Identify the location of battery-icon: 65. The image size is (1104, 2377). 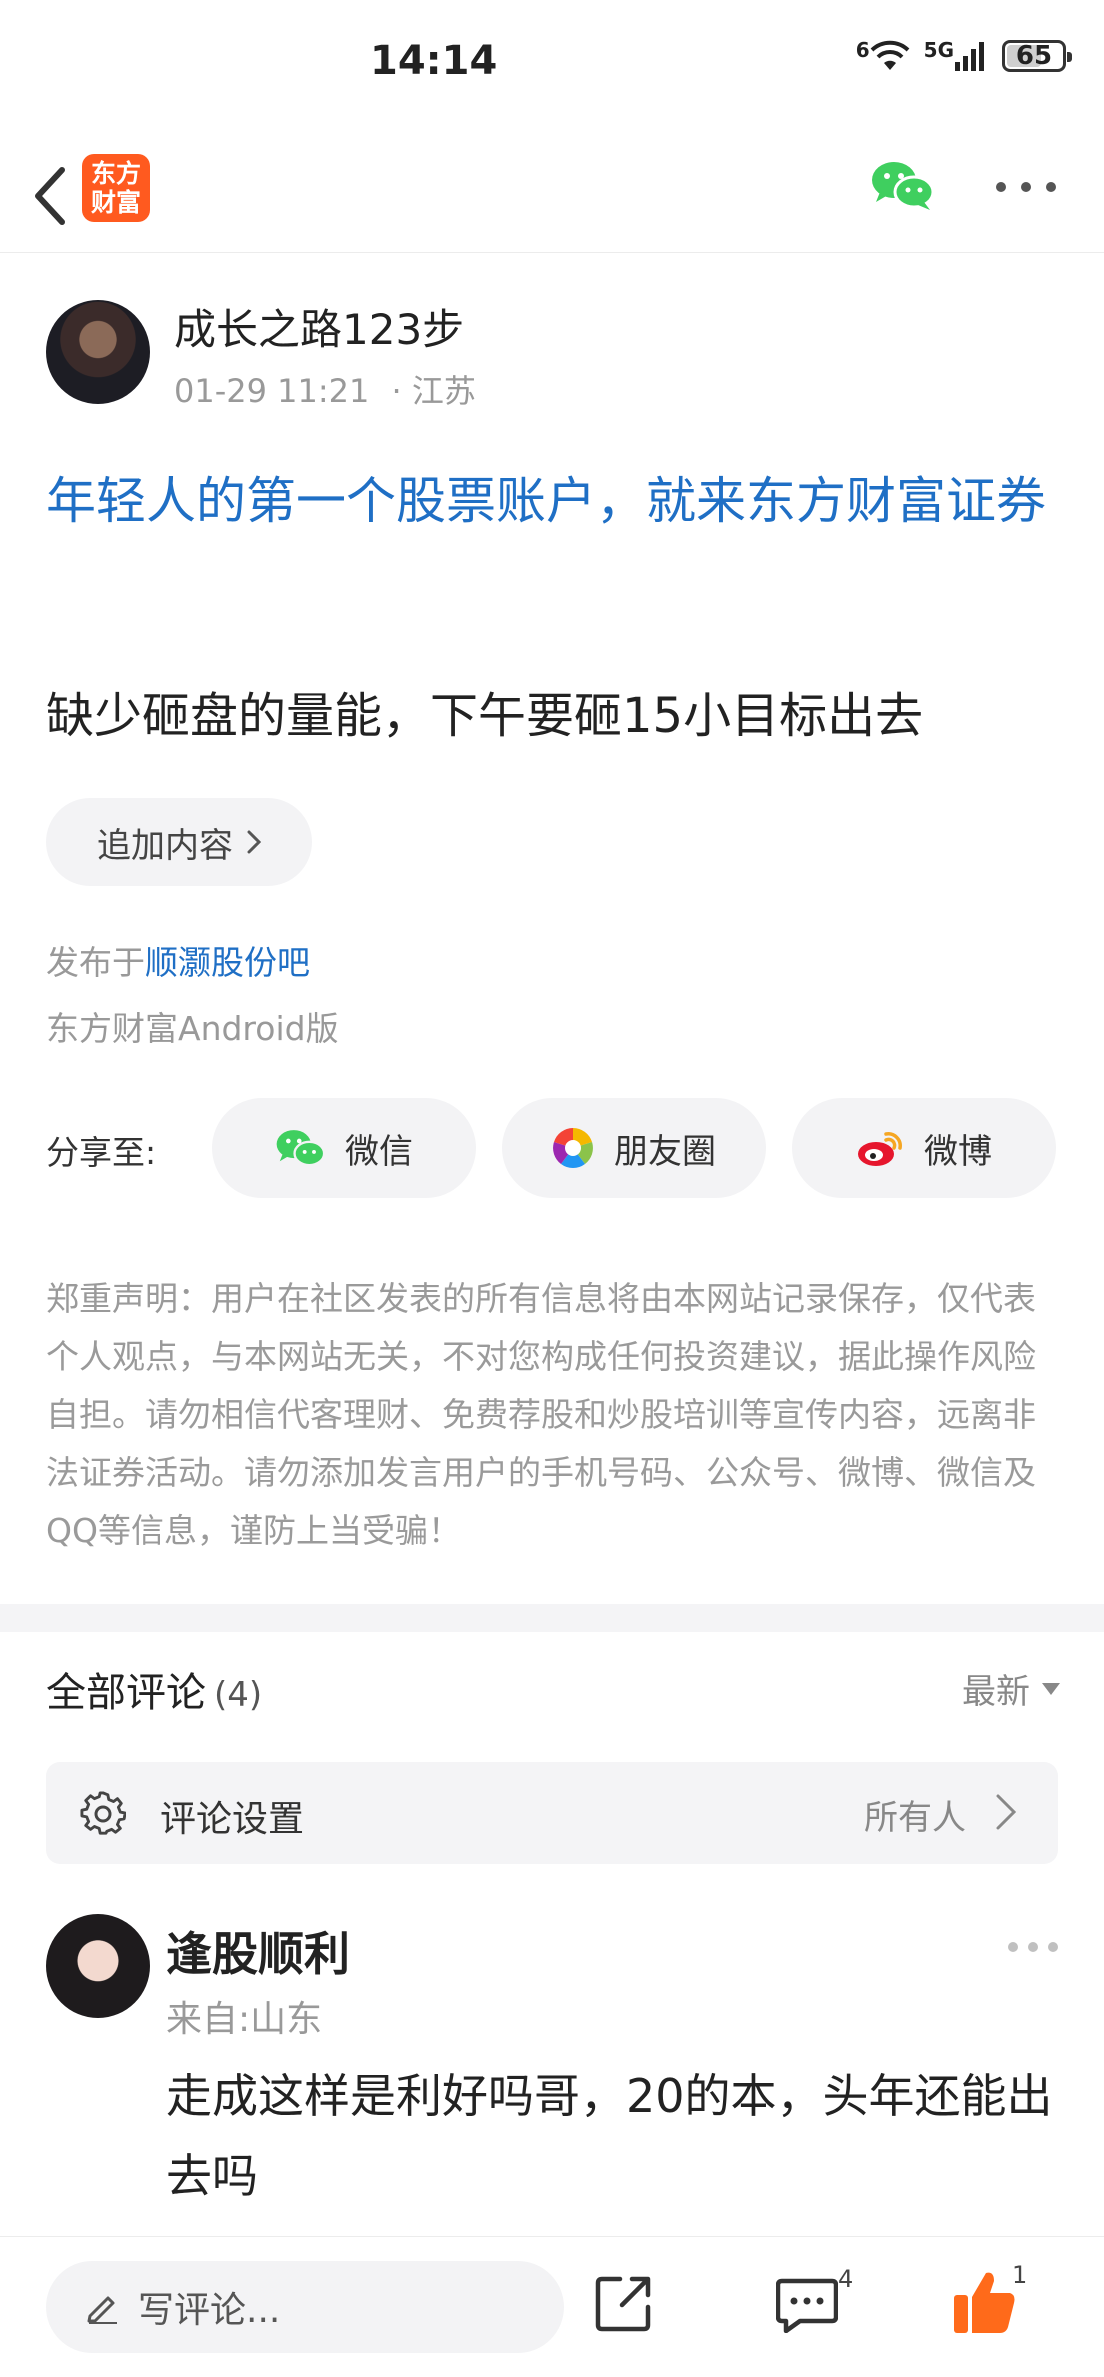
(1037, 56).